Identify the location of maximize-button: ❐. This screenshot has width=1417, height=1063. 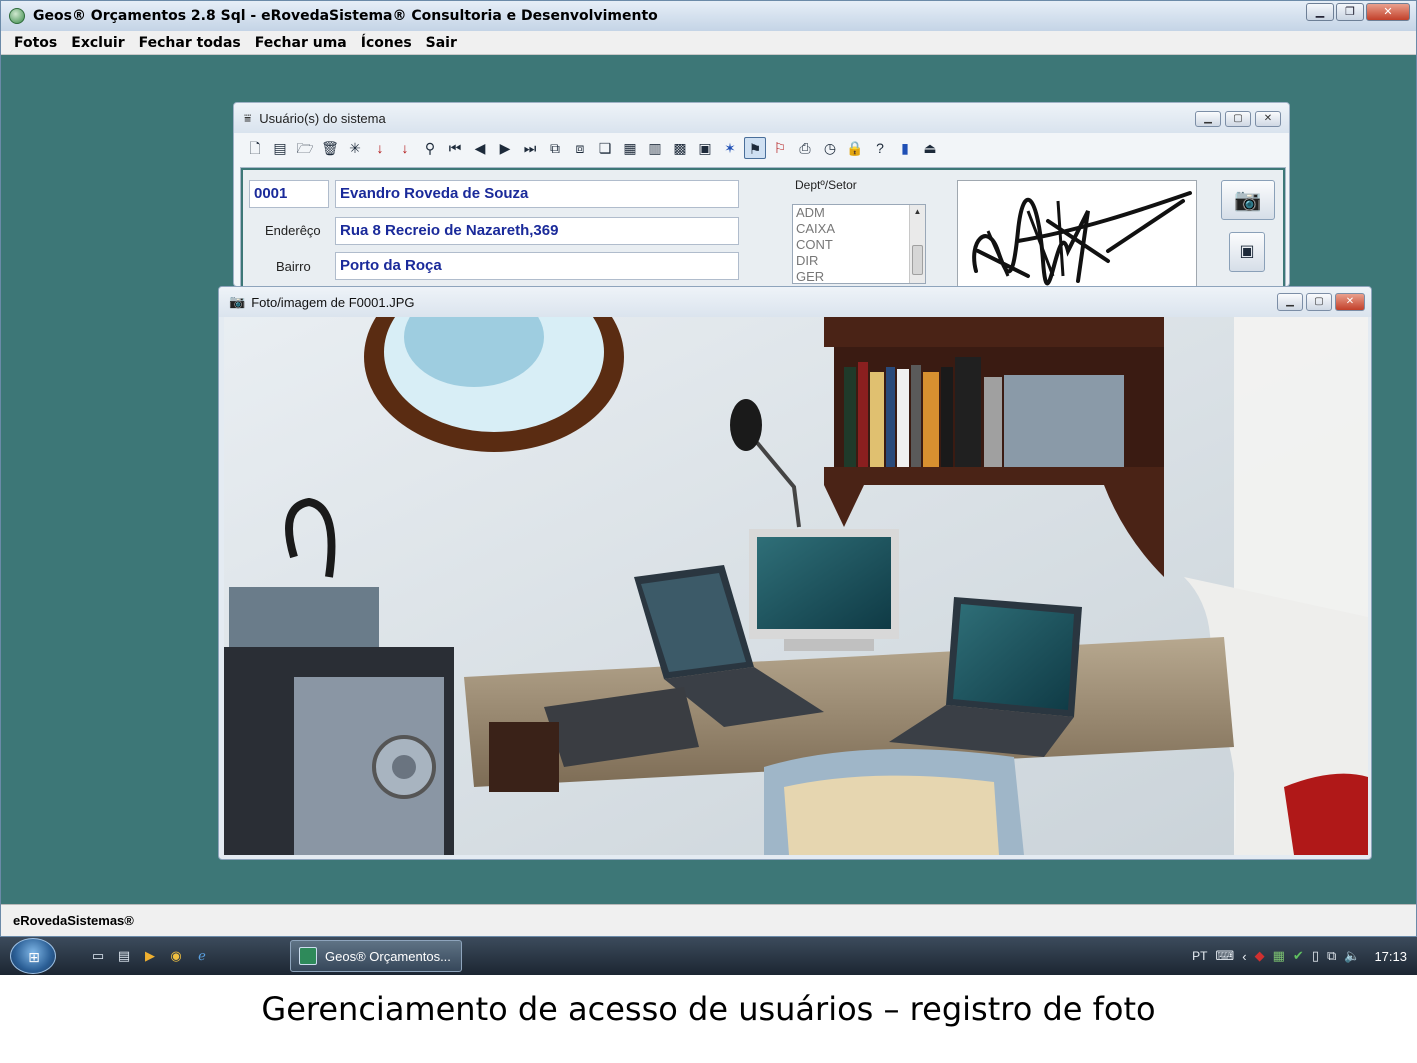
(1350, 12).